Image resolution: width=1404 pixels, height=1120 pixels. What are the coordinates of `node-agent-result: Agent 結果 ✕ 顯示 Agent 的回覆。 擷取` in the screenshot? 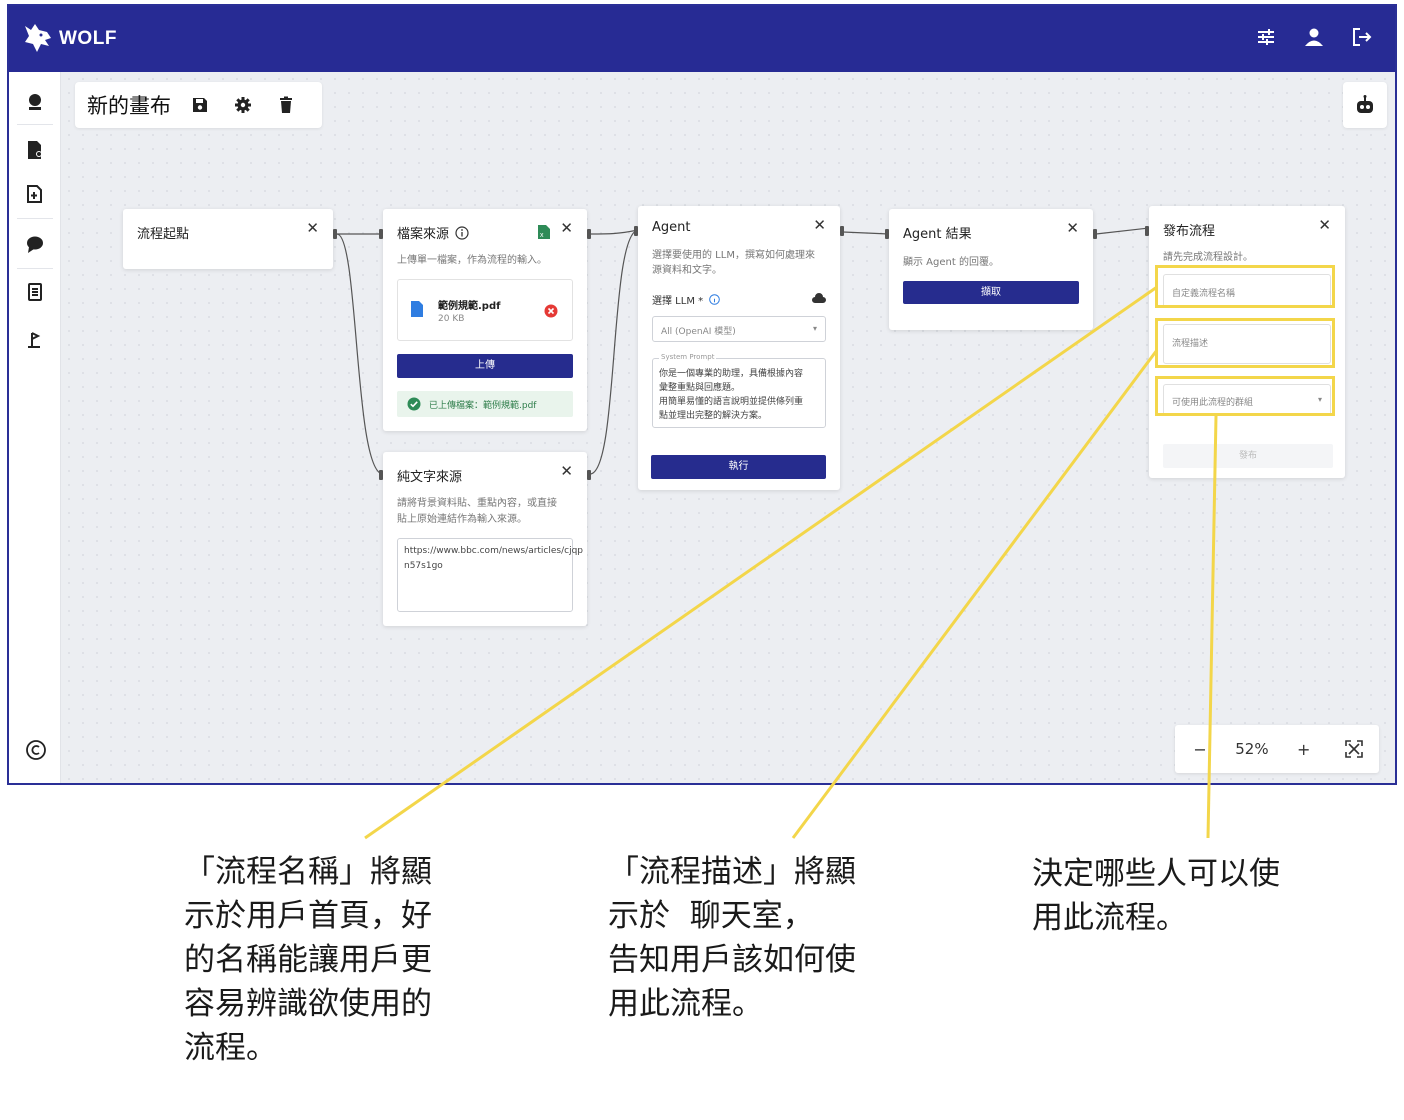 It's located at (991, 269).